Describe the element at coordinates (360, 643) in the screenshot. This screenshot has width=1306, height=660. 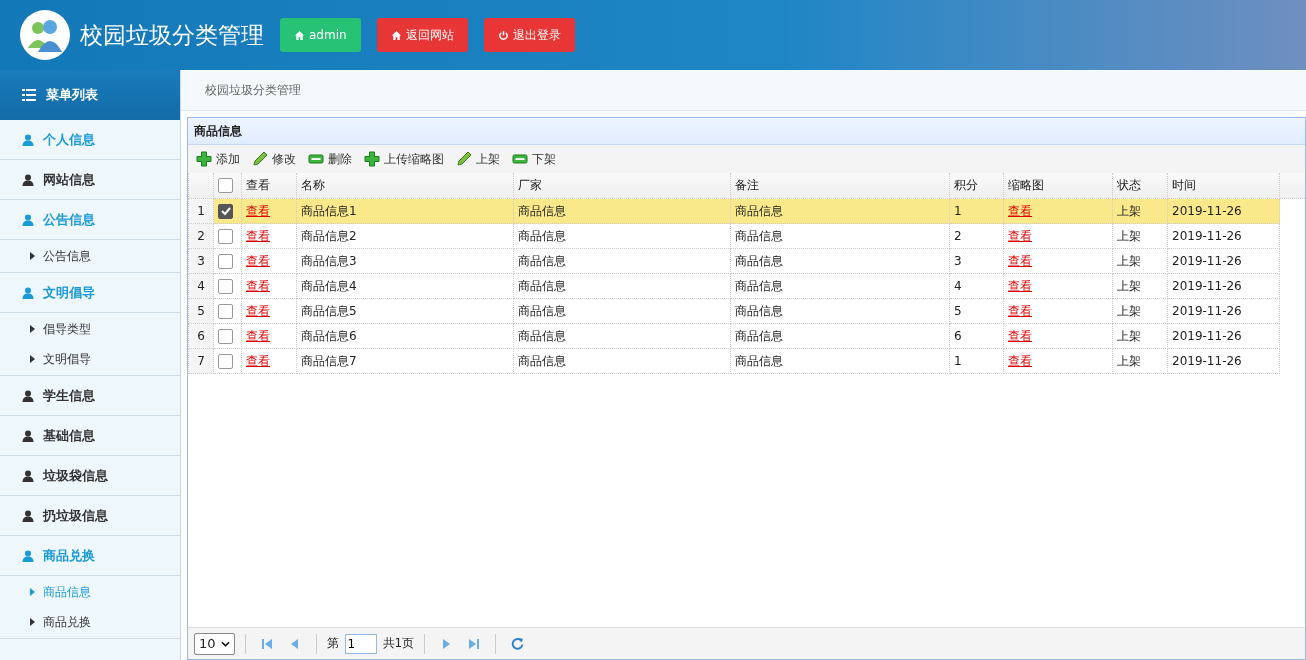
I see `page-input: 1` at that location.